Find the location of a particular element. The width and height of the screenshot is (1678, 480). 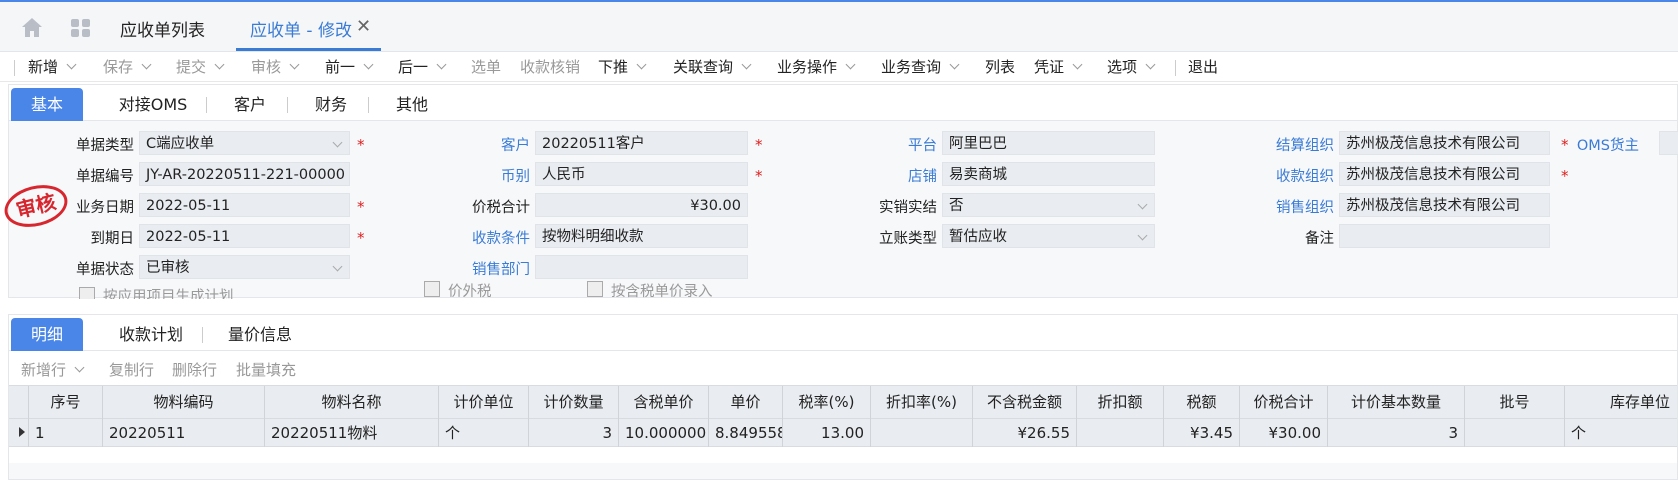

actual-settlement-select: 否 is located at coordinates (1048, 205).